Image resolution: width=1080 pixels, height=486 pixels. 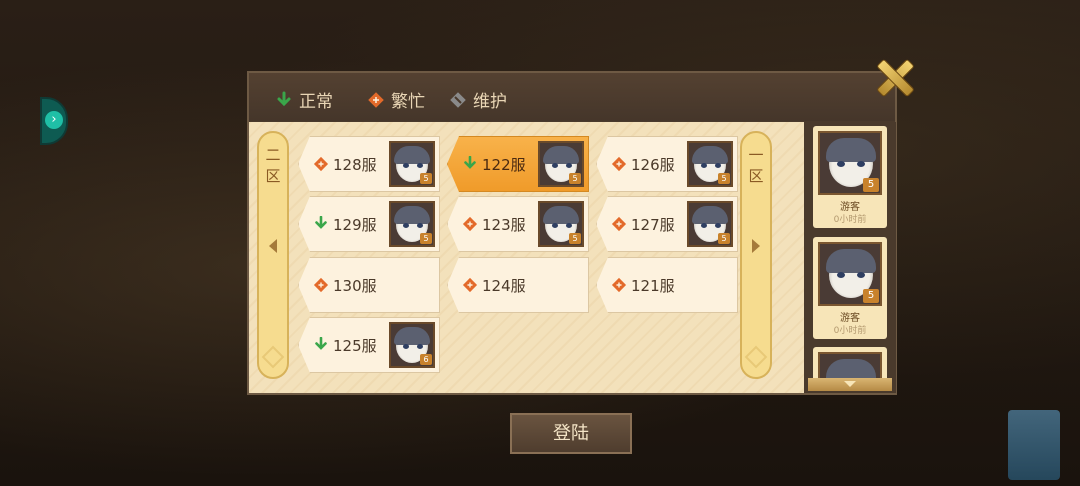 I want to click on login-button: 登陆, so click(x=571, y=433).